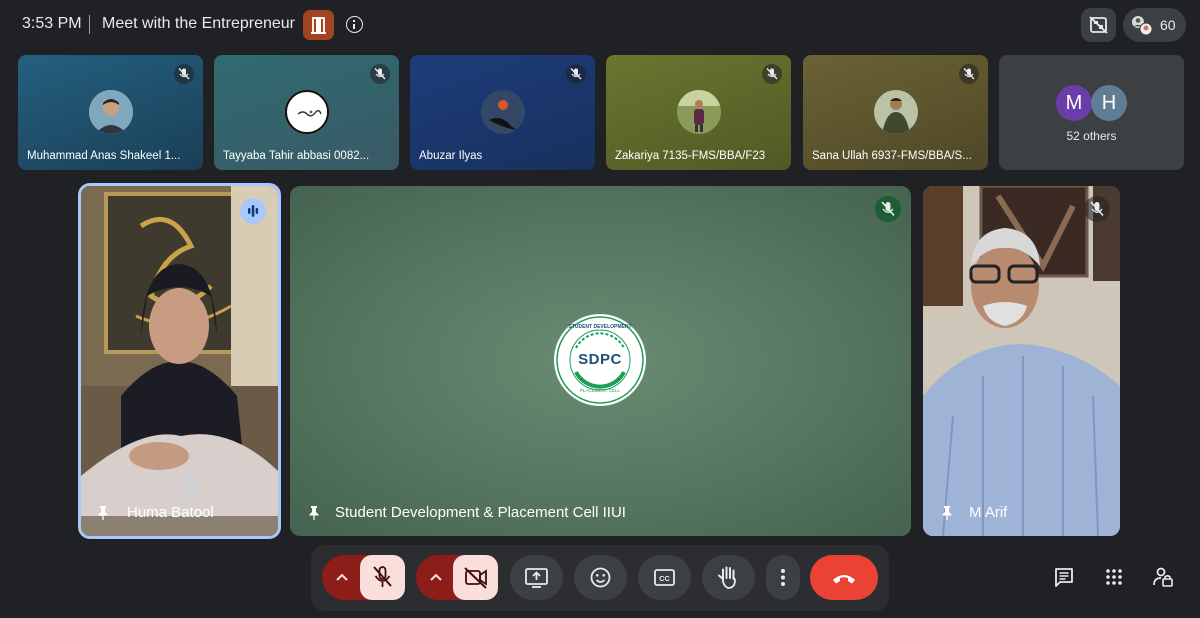 This screenshot has height=618, width=1200. I want to click on participant-name: Zakariya 7135-FMS/BBA/F23, so click(690, 156).